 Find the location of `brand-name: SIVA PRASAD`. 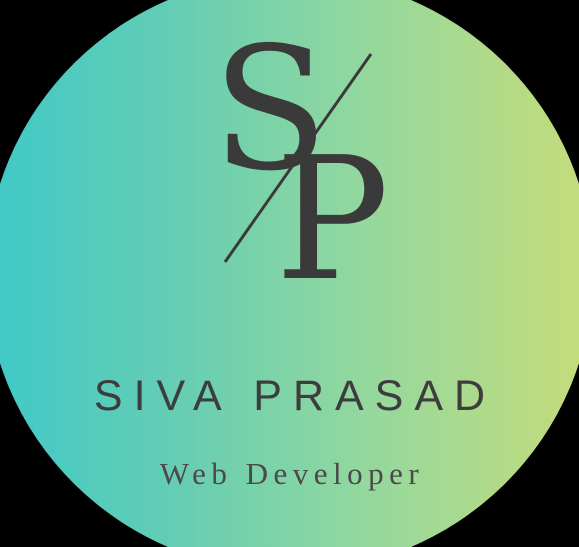

brand-name: SIVA PRASAD is located at coordinates (295, 396).